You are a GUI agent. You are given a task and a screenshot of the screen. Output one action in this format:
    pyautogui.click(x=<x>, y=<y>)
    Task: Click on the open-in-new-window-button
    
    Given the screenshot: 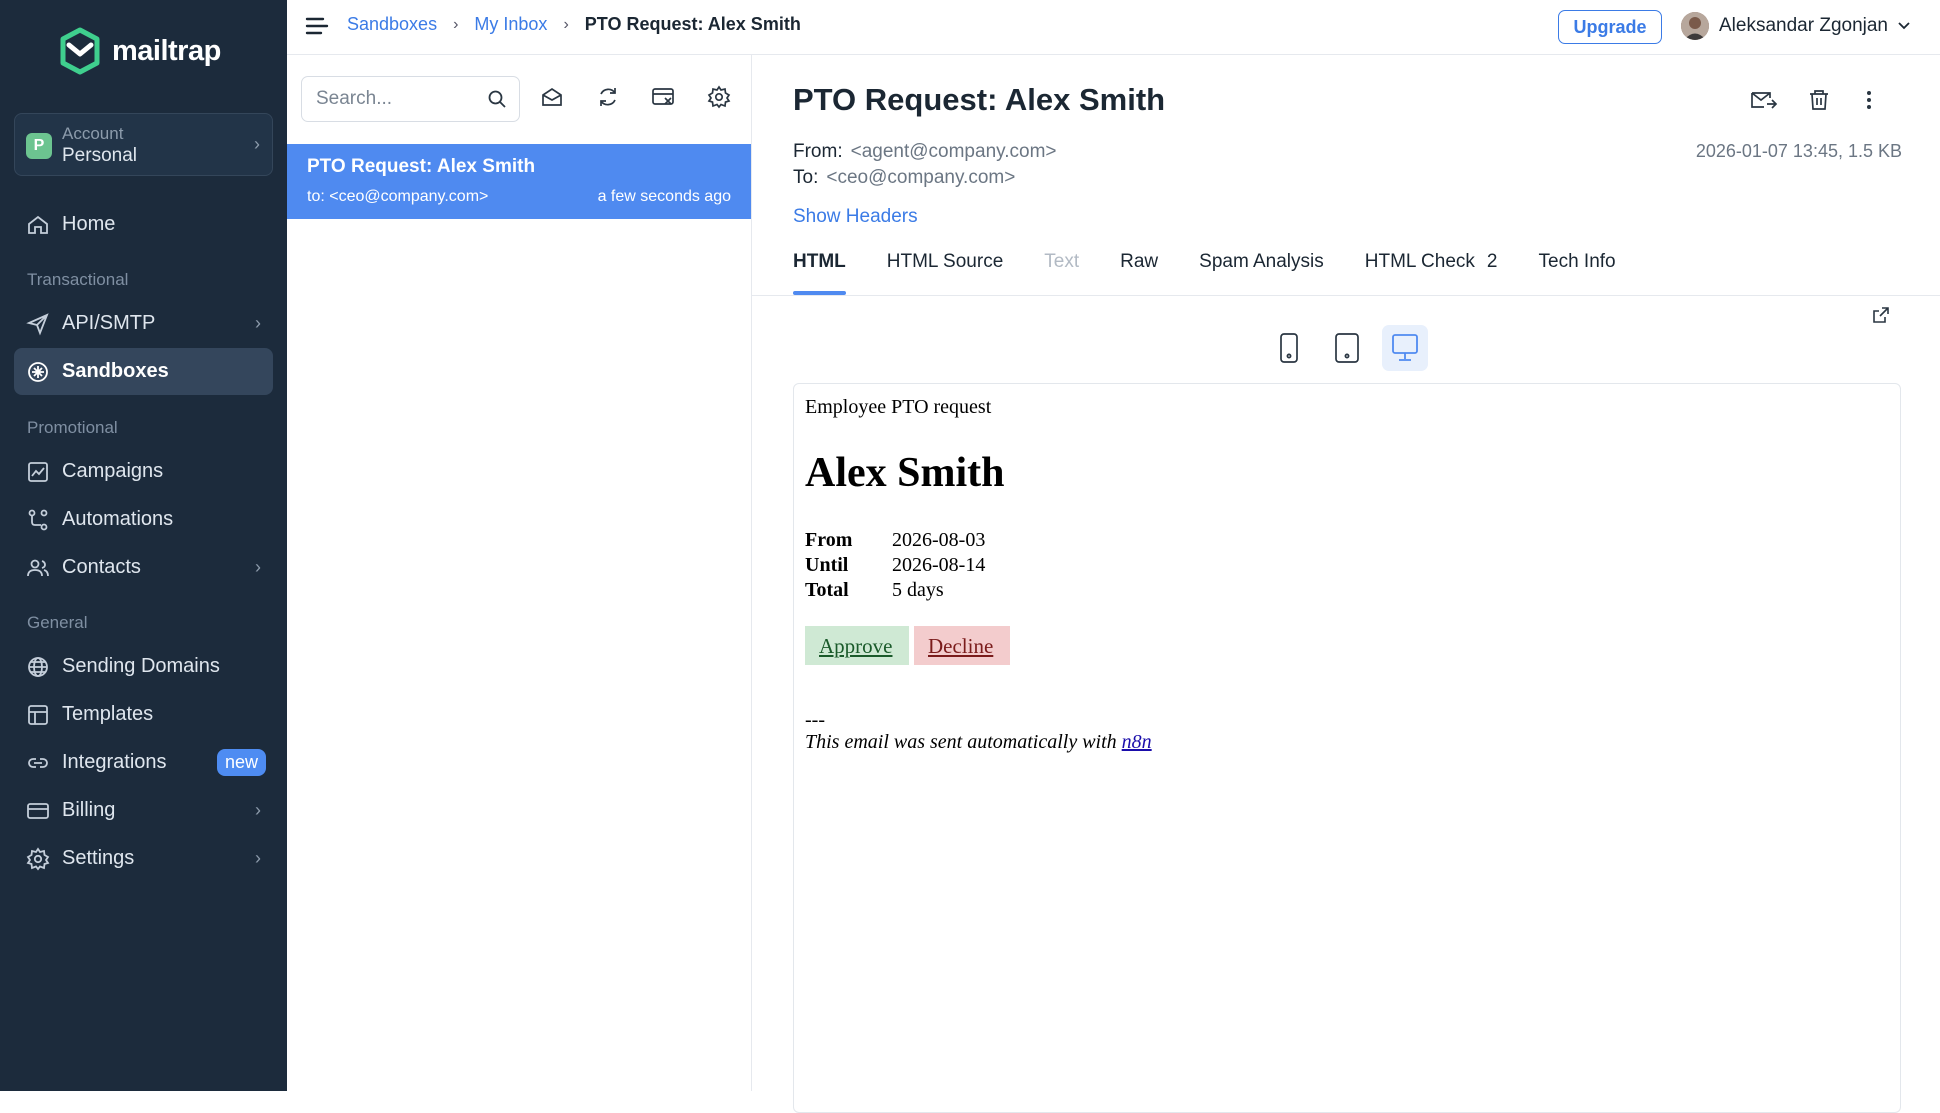 What is the action you would take?
    pyautogui.click(x=1881, y=315)
    